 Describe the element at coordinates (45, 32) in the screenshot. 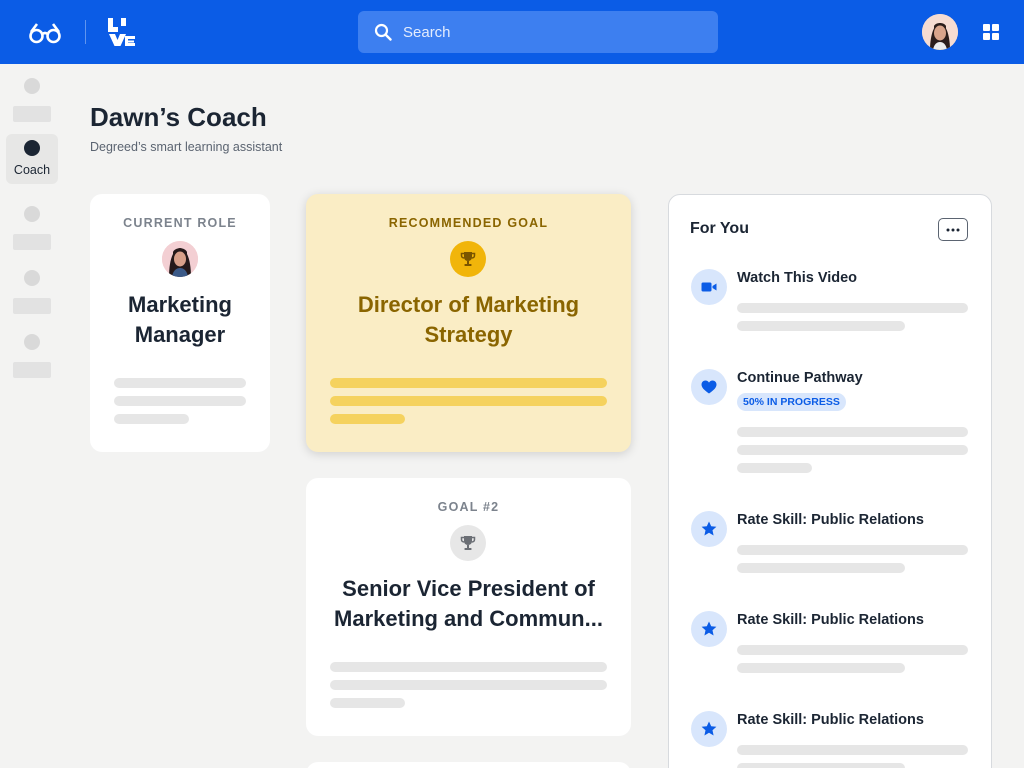

I see `degreed-glasses-logo-icon` at that location.